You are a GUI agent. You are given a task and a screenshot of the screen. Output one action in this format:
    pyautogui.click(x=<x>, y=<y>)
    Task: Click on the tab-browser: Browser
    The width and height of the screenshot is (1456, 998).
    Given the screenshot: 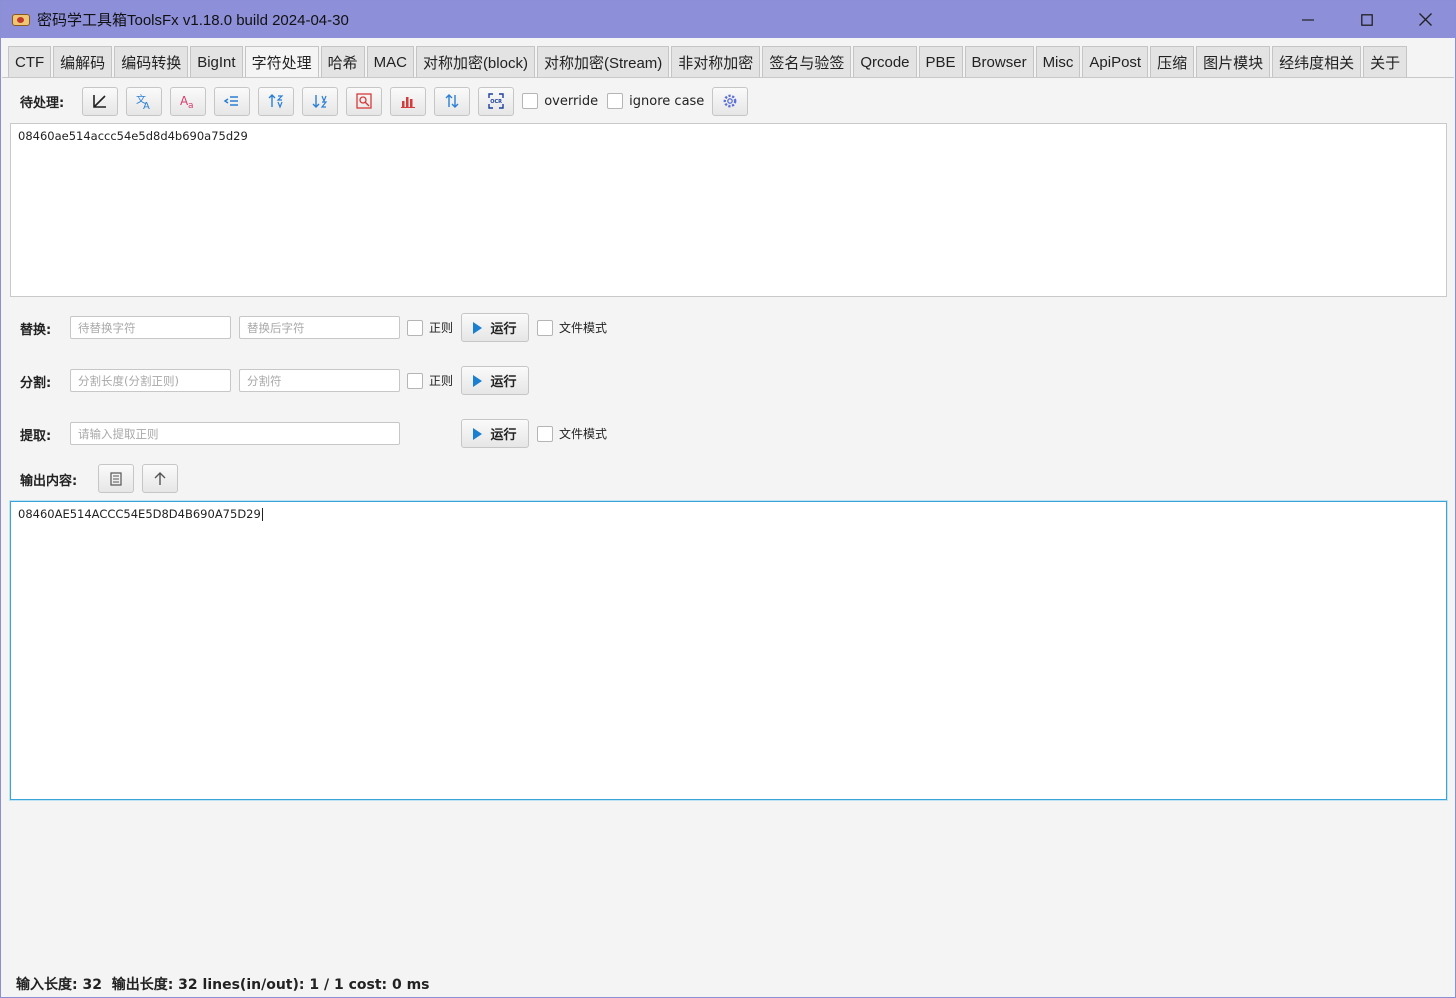 What is the action you would take?
    pyautogui.click(x=999, y=61)
    